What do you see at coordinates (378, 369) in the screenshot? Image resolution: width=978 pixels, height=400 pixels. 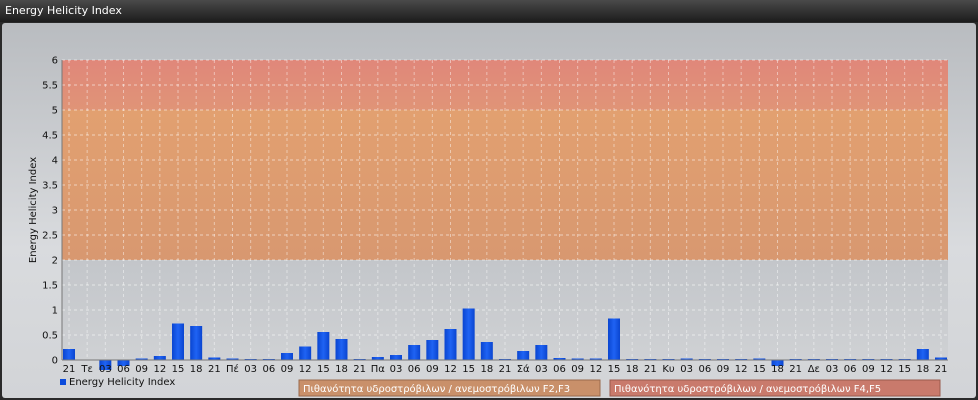 I see `x-tick-label: Πα` at bounding box center [378, 369].